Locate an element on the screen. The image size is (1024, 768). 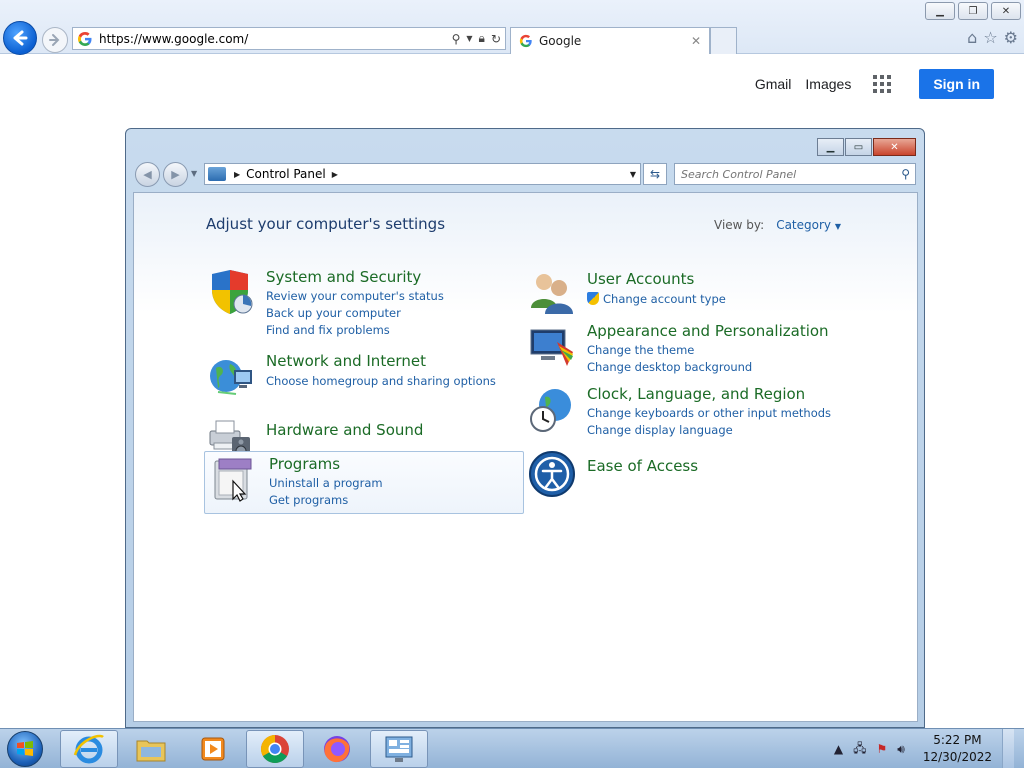
link-uninstall-program: Uninstall a program is located at coordinates (326, 483).